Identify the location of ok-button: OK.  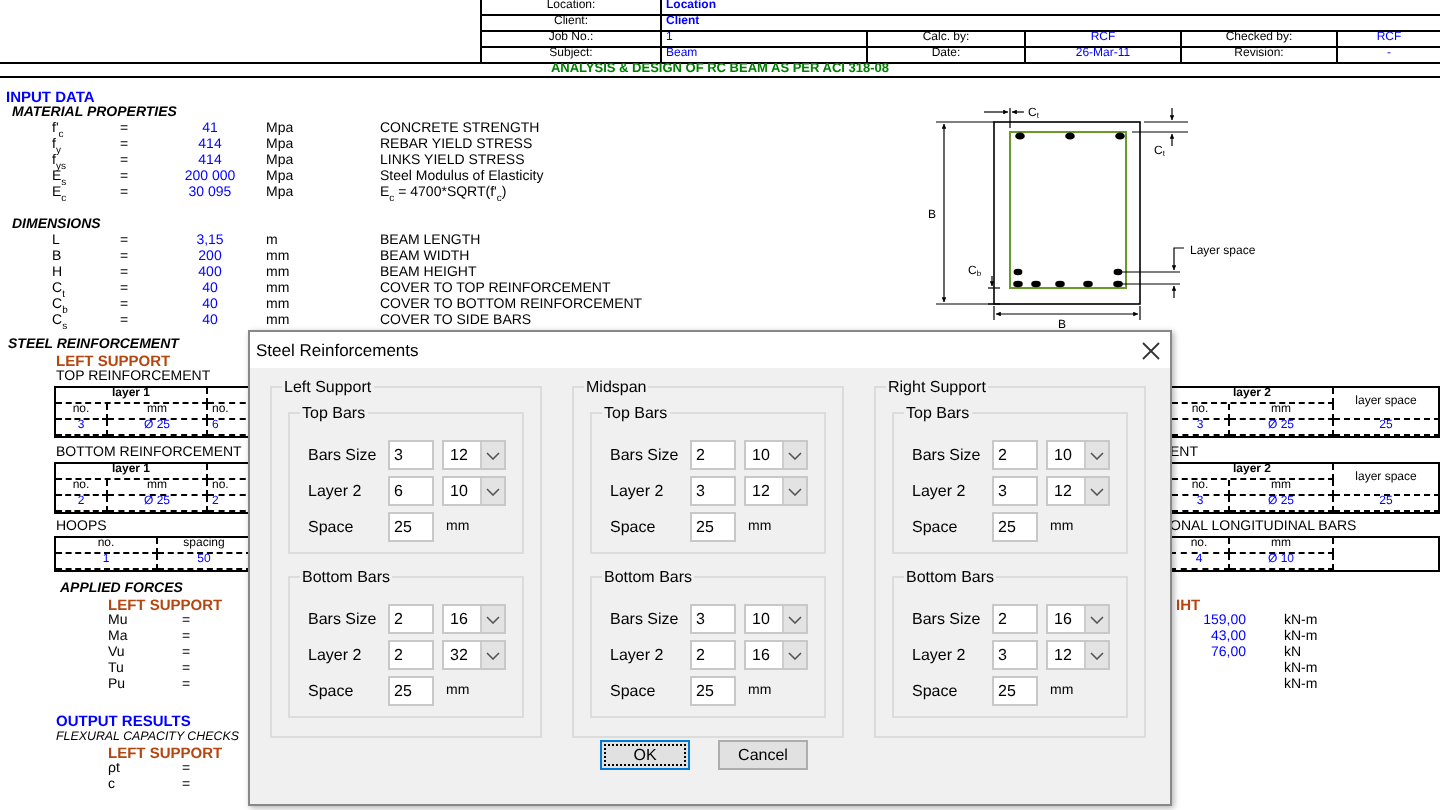
(645, 755).